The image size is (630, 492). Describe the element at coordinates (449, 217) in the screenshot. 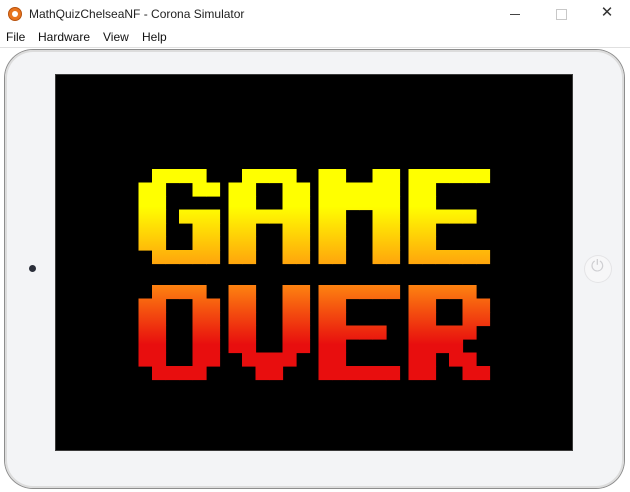

I see `pixel-letter-line1-e` at that location.